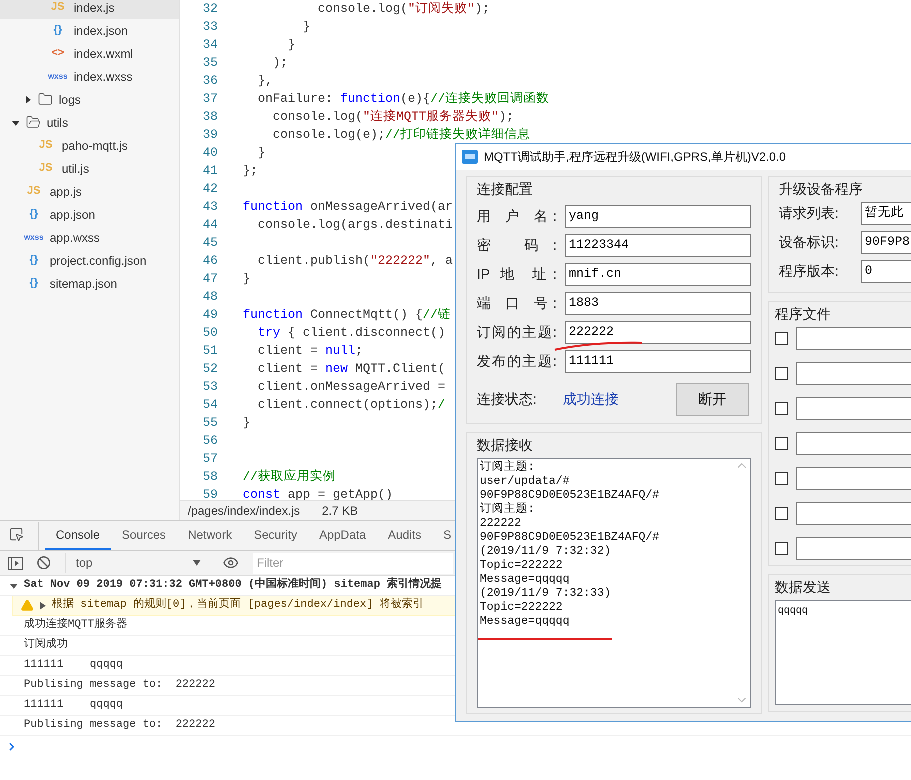 Image resolution: width=911 pixels, height=780 pixels. What do you see at coordinates (89, 145) in the screenshot?
I see `file-item: JS paho-mqtt.js` at bounding box center [89, 145].